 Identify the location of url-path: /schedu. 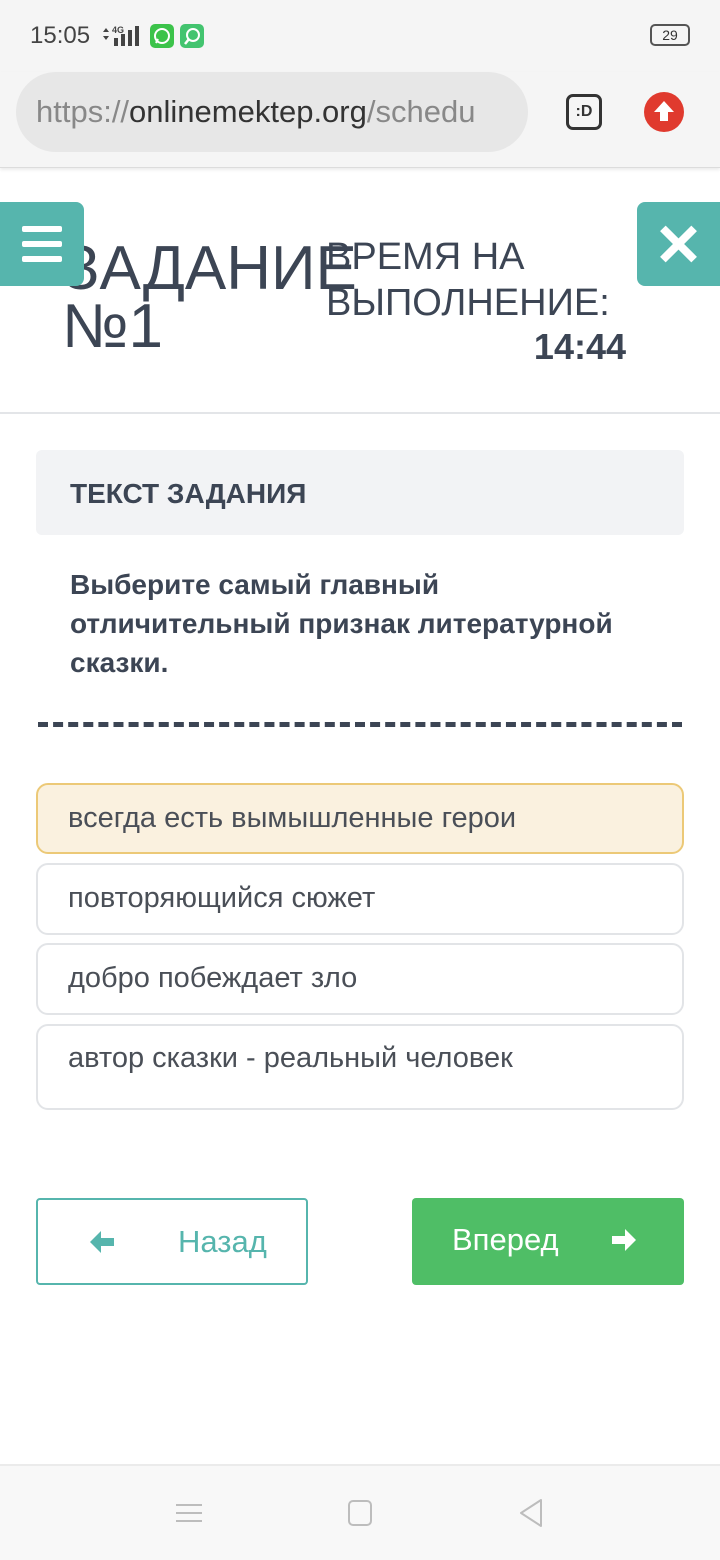
(421, 111).